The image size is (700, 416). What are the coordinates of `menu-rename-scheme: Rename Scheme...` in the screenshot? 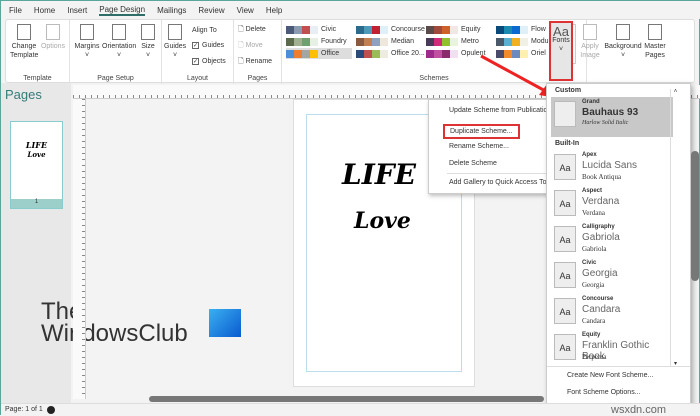 It's located at (479, 146).